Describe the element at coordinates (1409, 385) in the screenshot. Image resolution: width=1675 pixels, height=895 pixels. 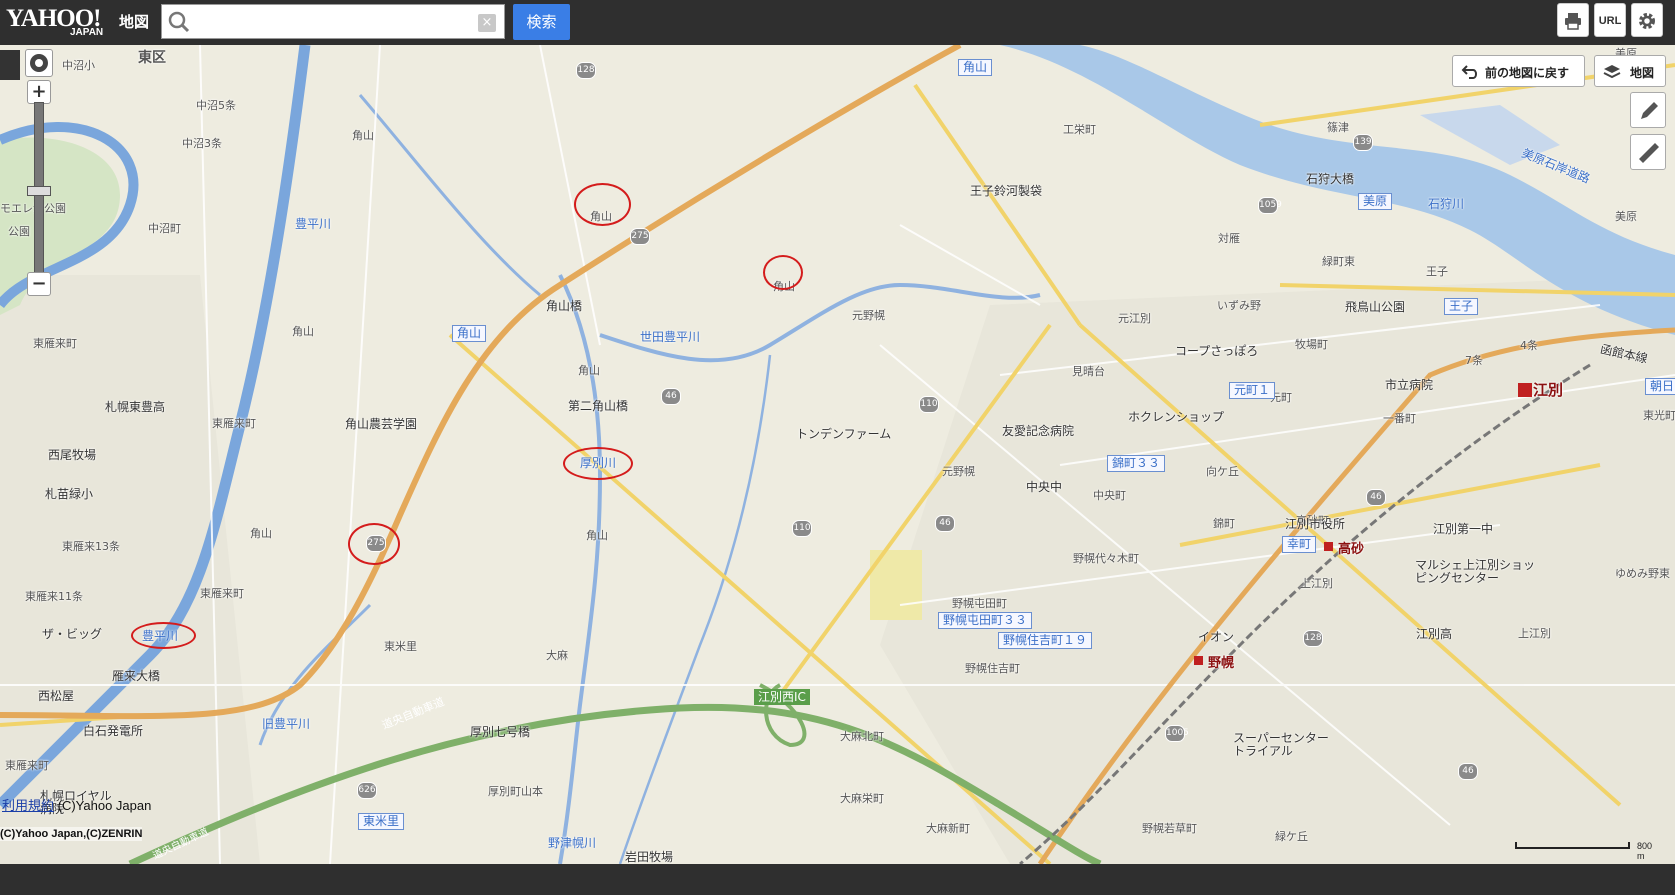
I see `label-shiritsu-hospital: 市立病院` at that location.